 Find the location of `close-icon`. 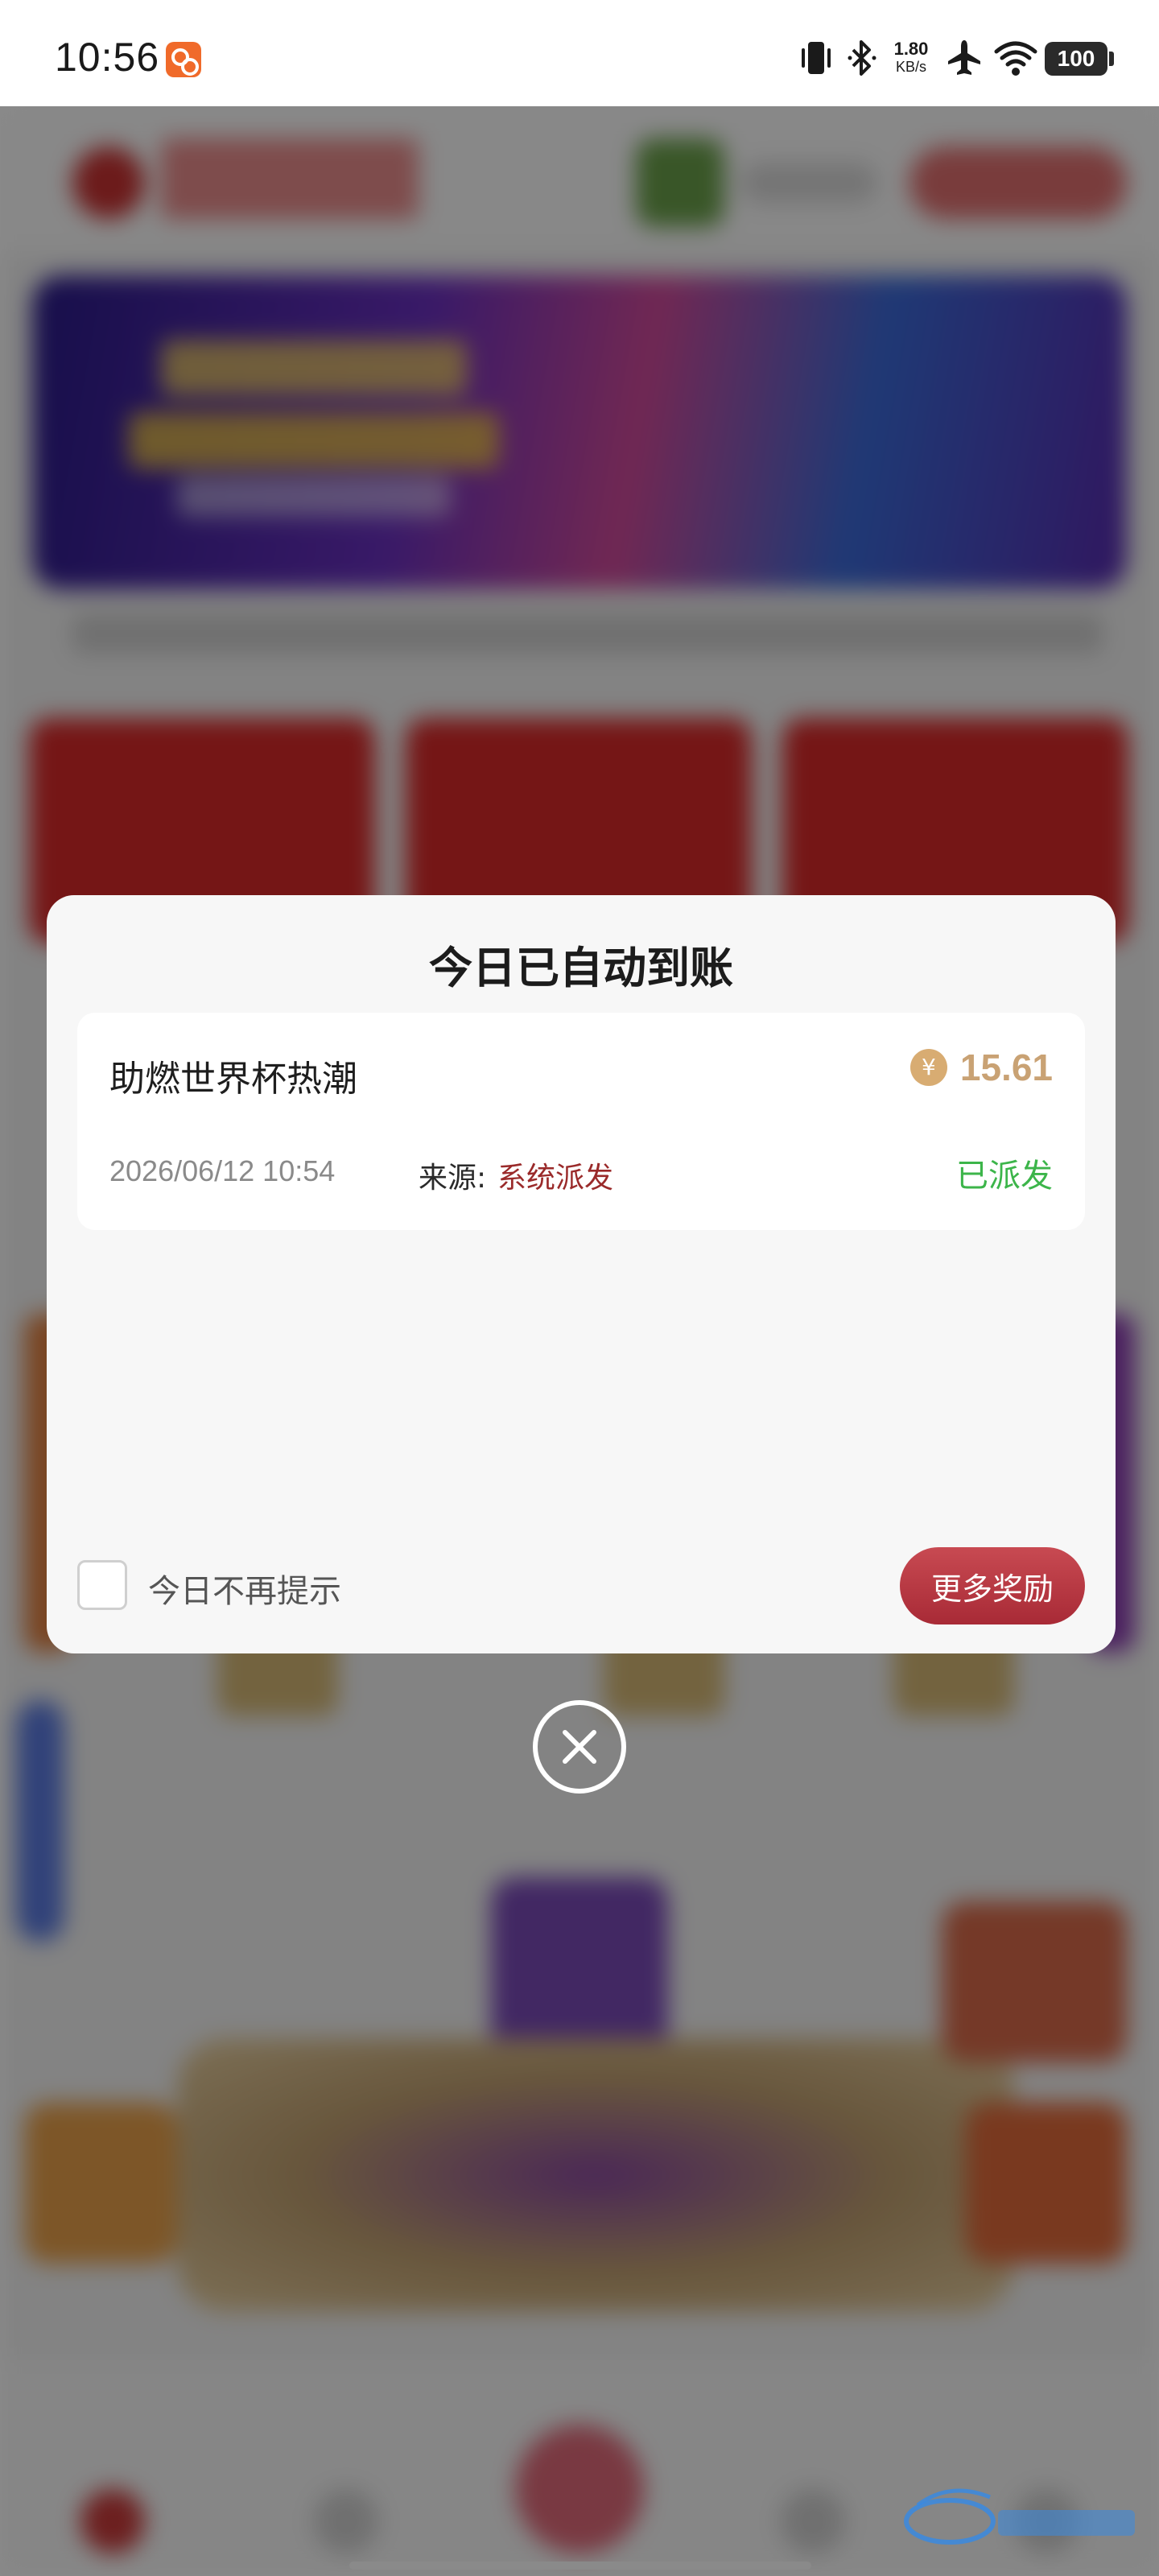

close-icon is located at coordinates (579, 1747).